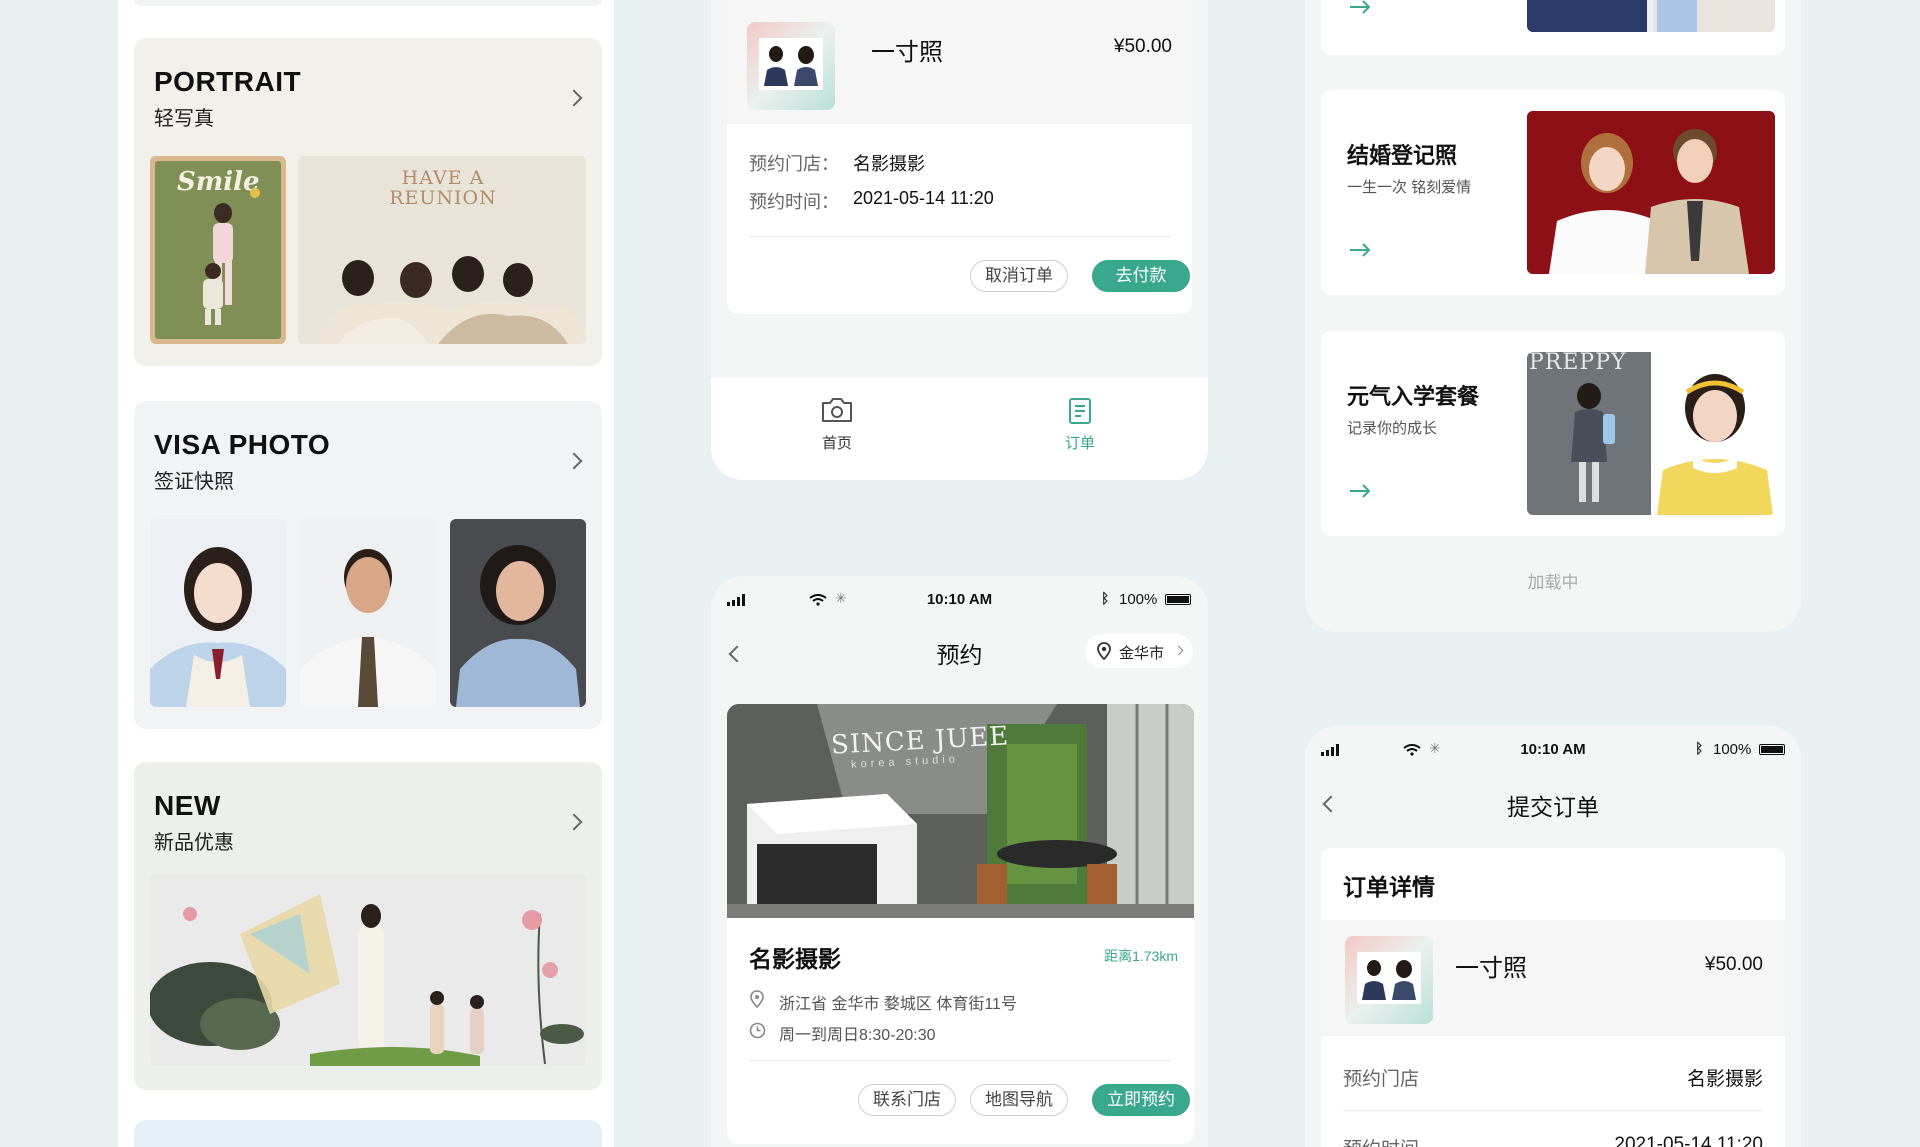 The height and width of the screenshot is (1147, 1920). I want to click on package-card-school: 元气入学套餐 记录你的成长 PREPPY, so click(1553, 433).